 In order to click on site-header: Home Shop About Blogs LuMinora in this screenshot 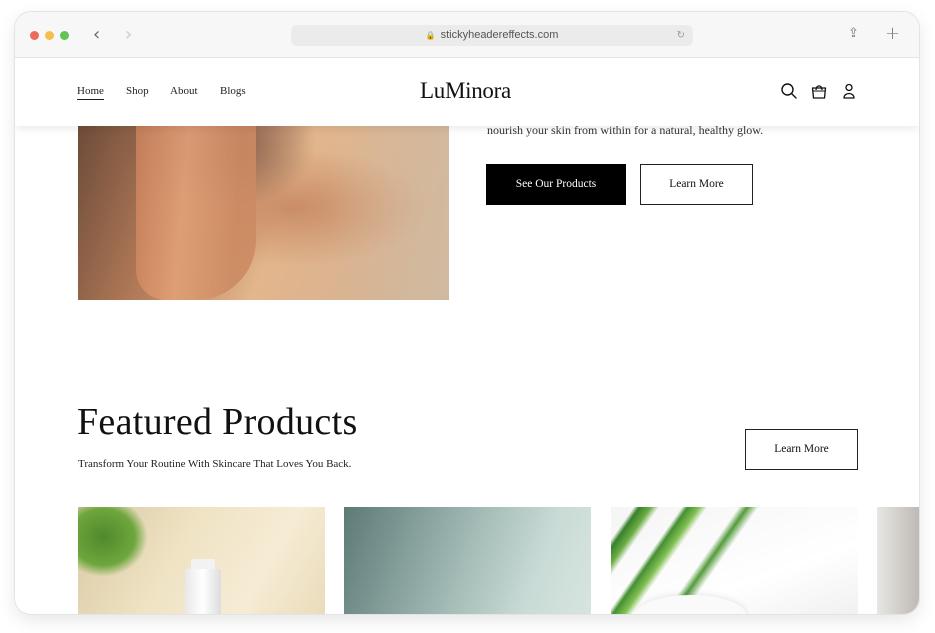, I will do `click(467, 92)`.